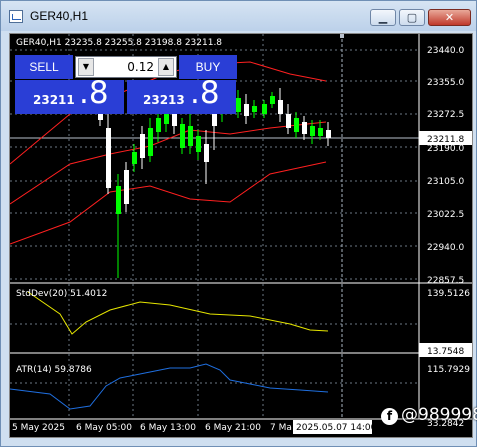 This screenshot has width=477, height=447. Describe the element at coordinates (61, 294) in the screenshot. I see `stddev-label: StdDev(20) 51.4012` at that location.